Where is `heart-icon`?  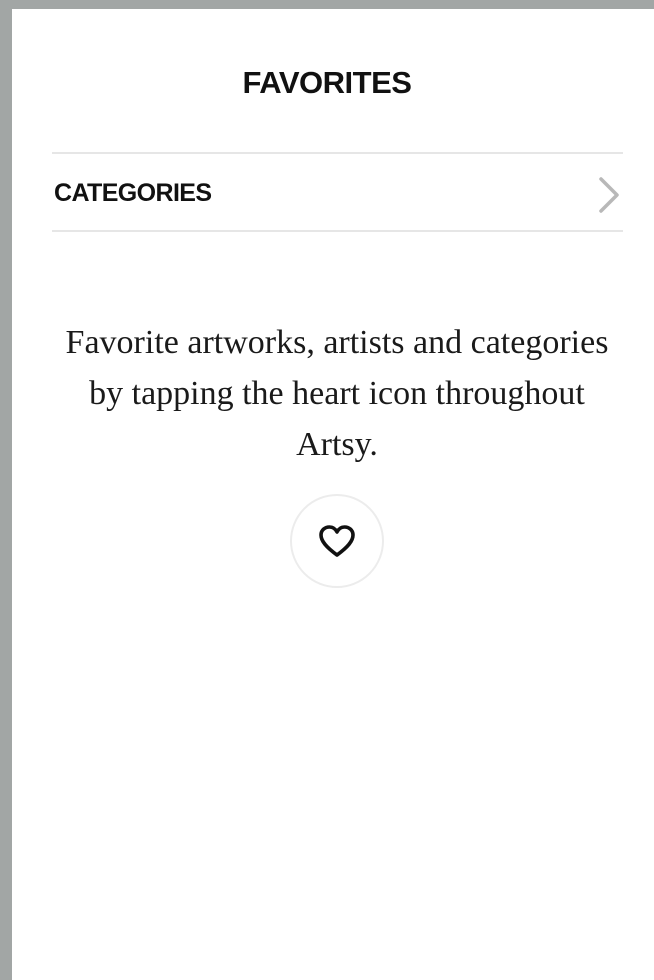
heart-icon is located at coordinates (337, 541).